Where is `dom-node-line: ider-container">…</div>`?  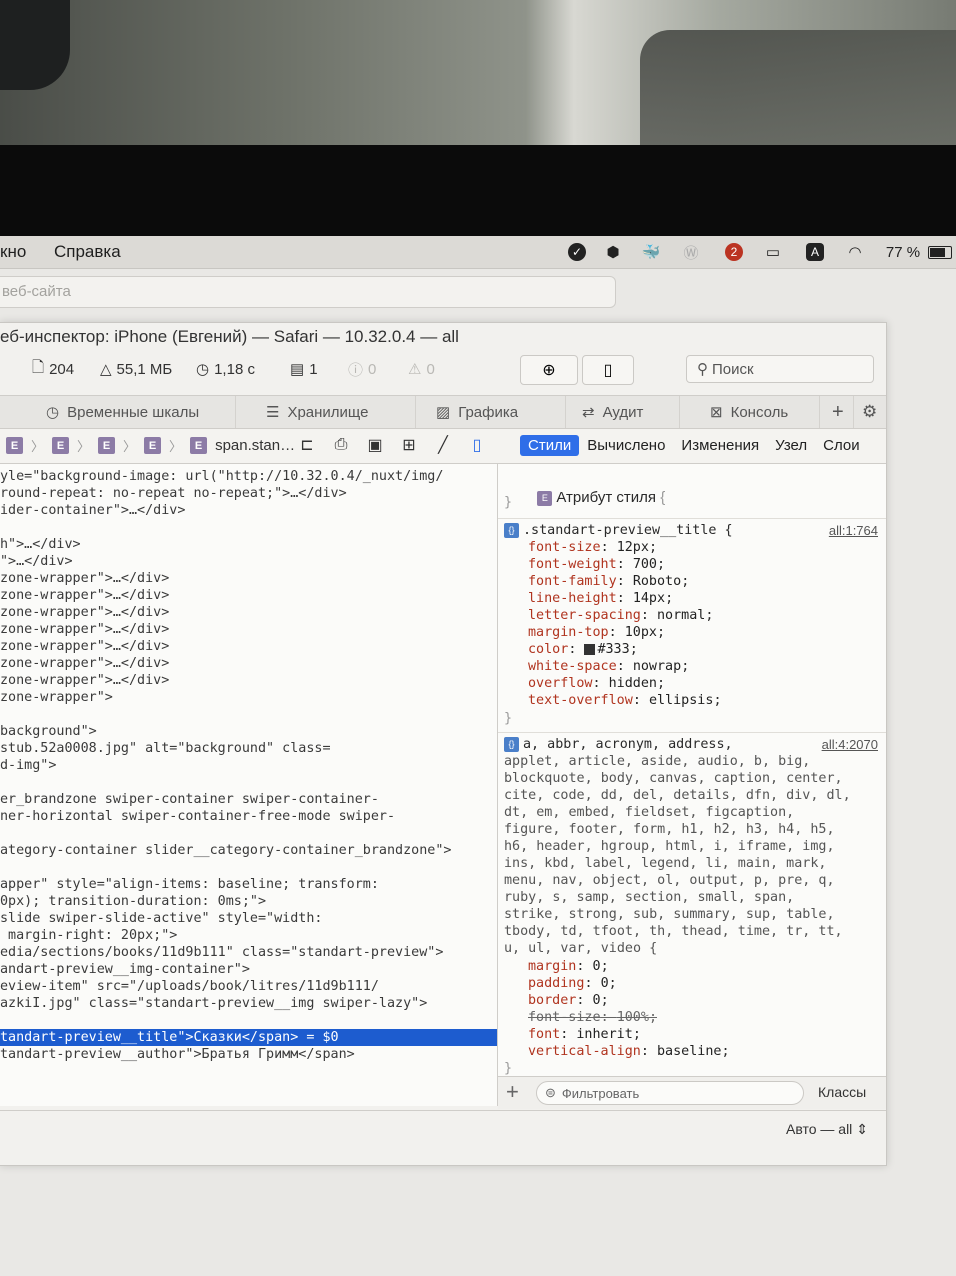 dom-node-line: ider-container">…</div> is located at coordinates (92, 510).